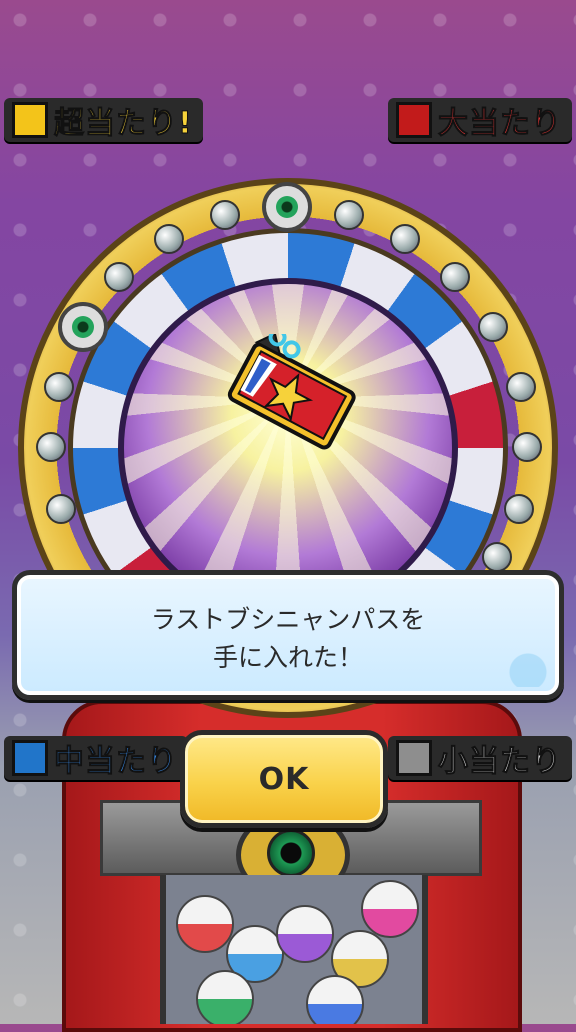 The image size is (576, 1032). I want to click on small-swatch, so click(414, 758).